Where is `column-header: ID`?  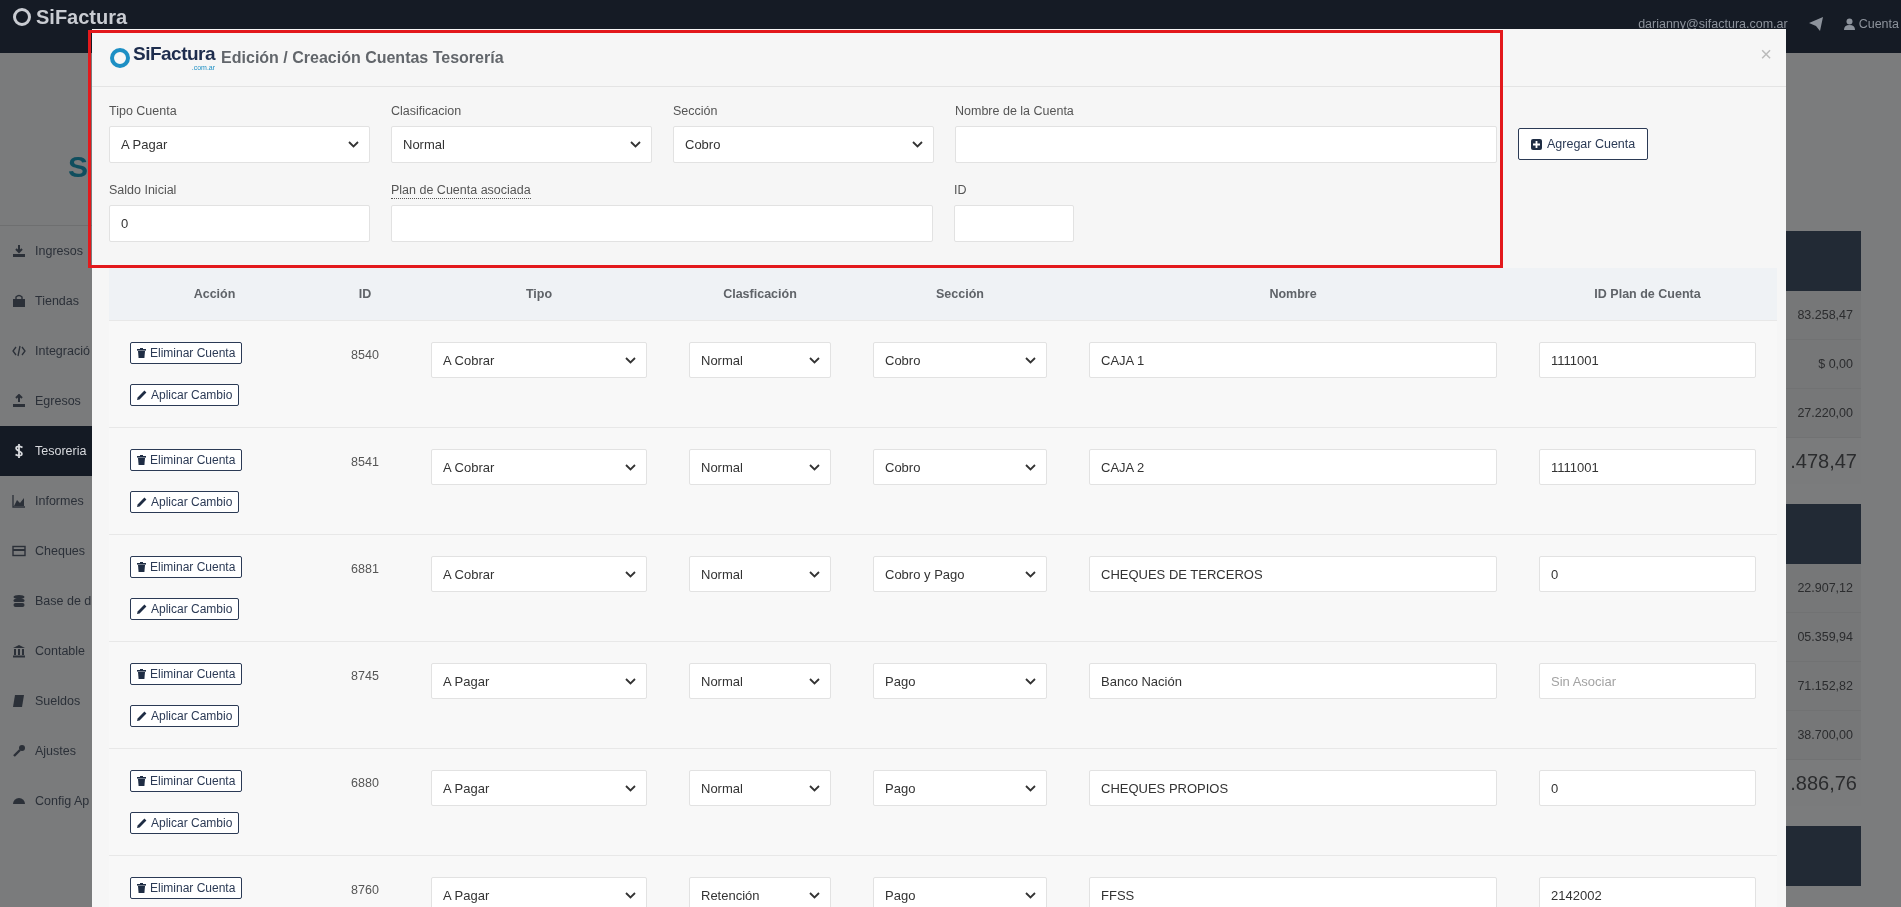
column-header: ID is located at coordinates (365, 294).